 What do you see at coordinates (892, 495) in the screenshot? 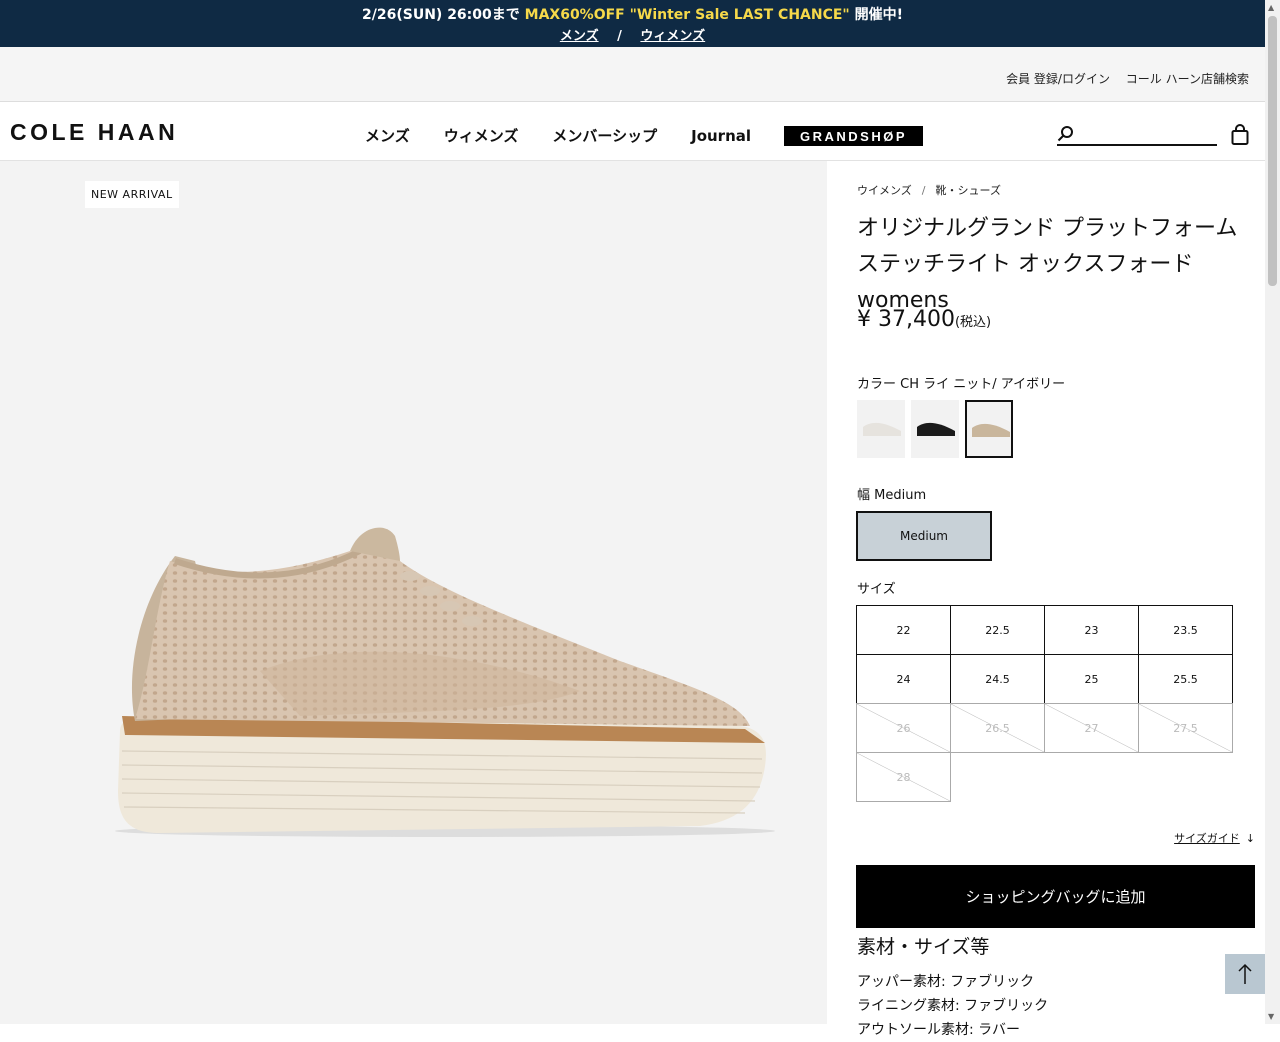
I see `width-label: 幅 Medium` at bounding box center [892, 495].